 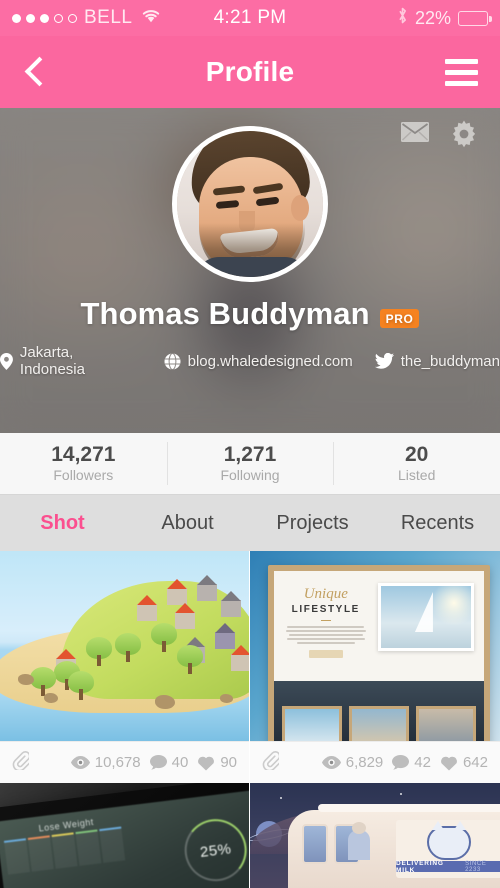 I want to click on avatar-portrait, so click(x=250, y=204).